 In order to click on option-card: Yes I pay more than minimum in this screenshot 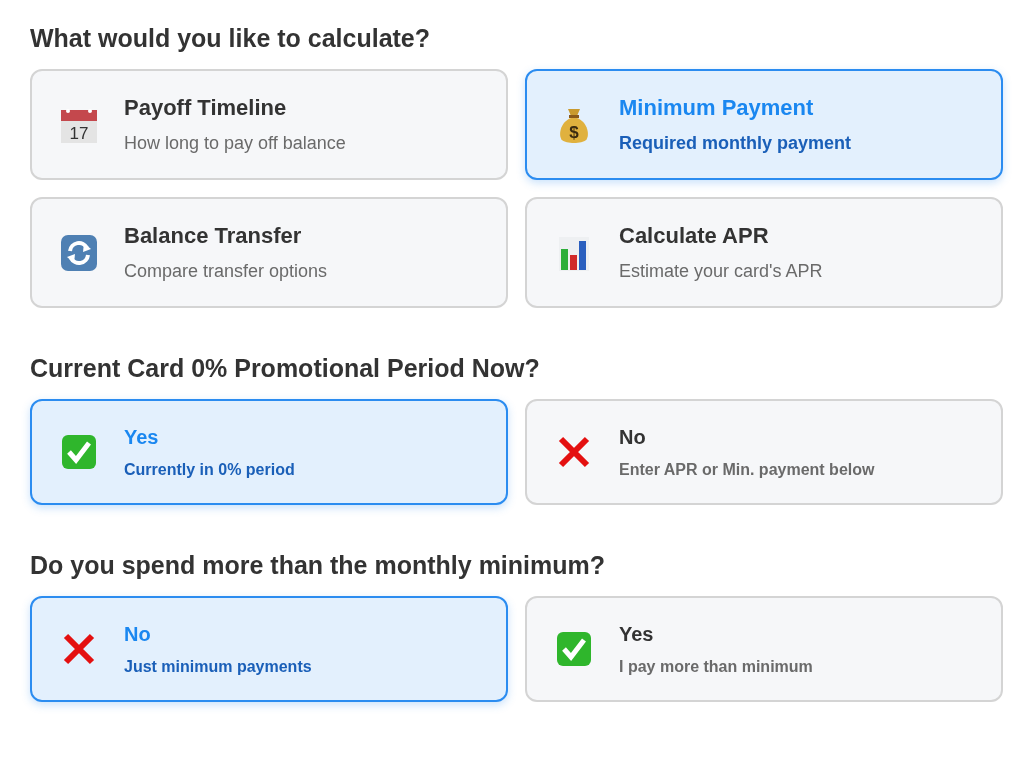, I will do `click(764, 649)`.